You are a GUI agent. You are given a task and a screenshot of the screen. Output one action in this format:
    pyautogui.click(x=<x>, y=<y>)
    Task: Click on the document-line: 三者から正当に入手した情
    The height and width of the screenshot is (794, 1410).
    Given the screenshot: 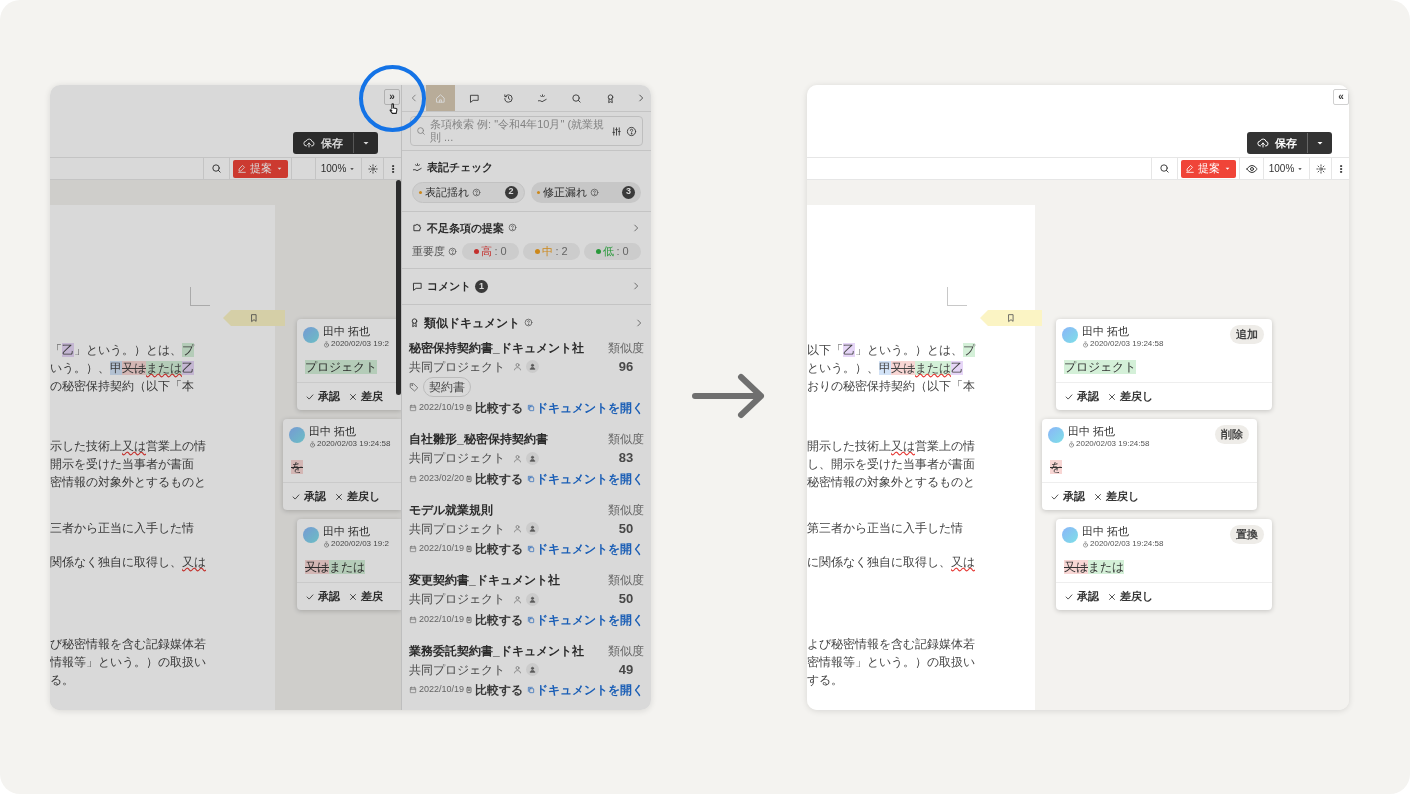 What is the action you would take?
    pyautogui.click(x=122, y=528)
    